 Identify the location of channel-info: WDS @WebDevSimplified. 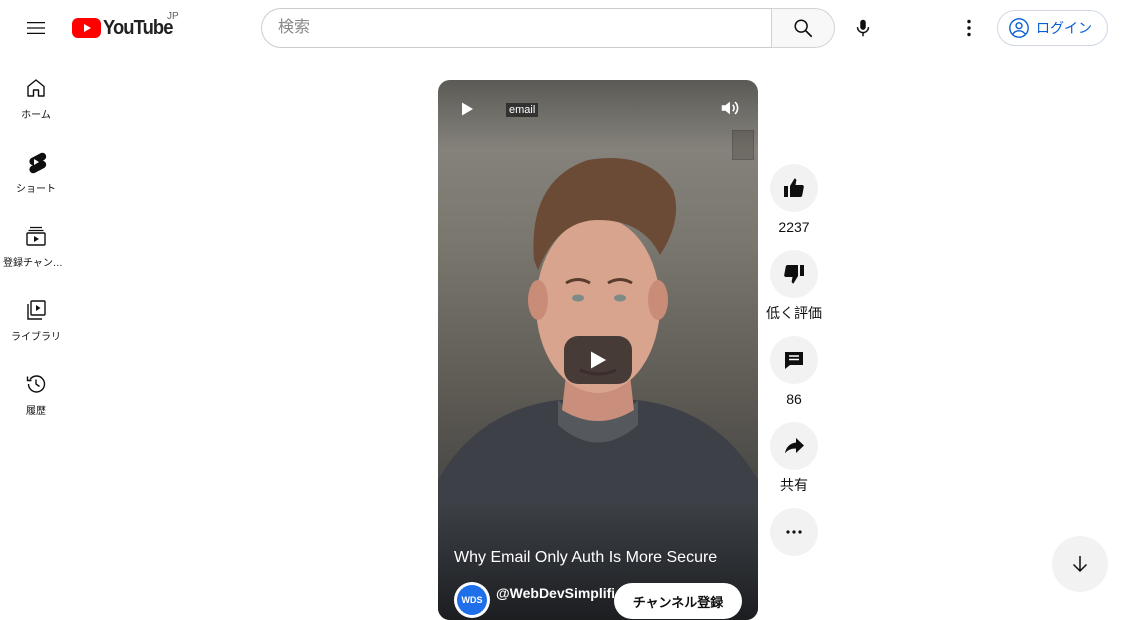
(534, 600).